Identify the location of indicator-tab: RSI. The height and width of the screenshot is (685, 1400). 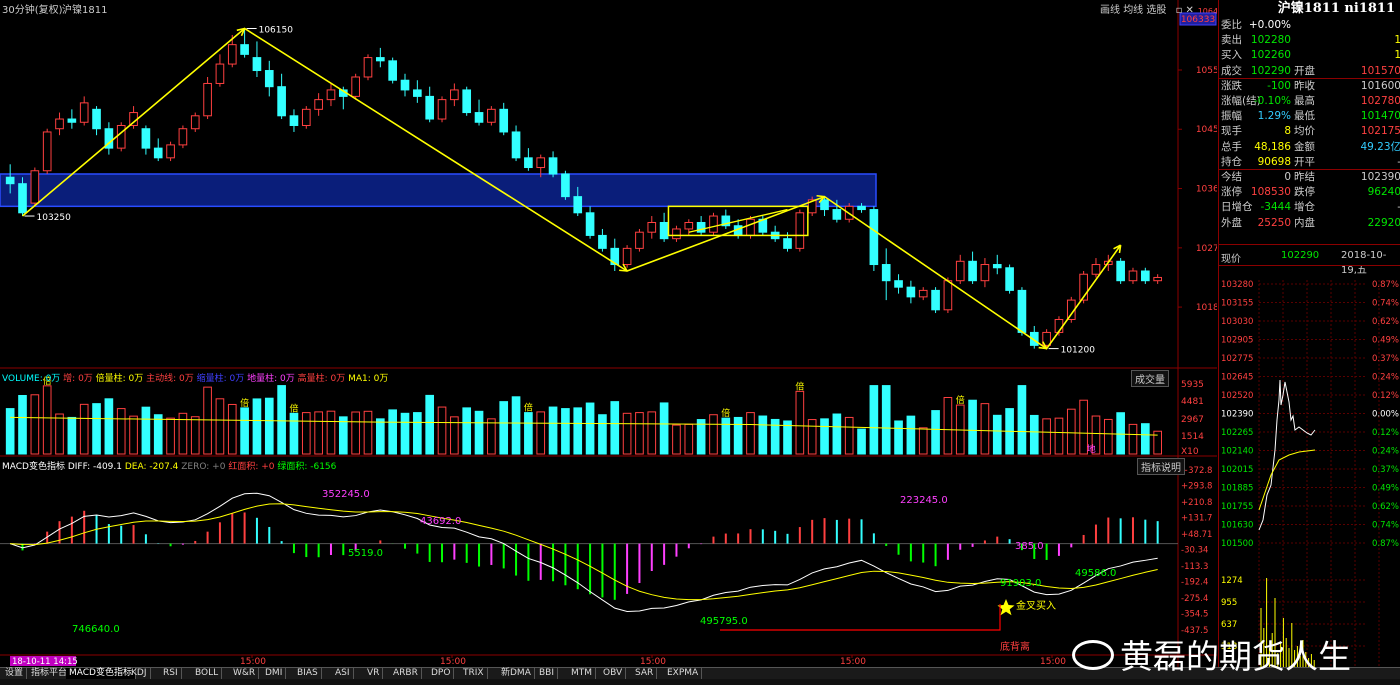
(171, 673).